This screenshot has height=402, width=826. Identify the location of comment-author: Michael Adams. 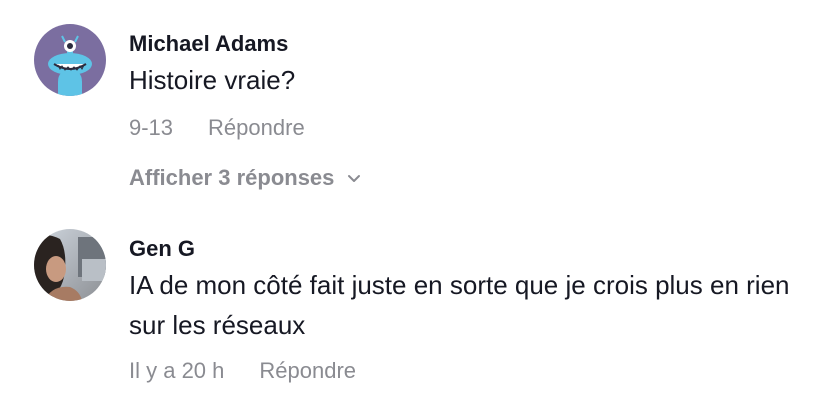
(208, 44).